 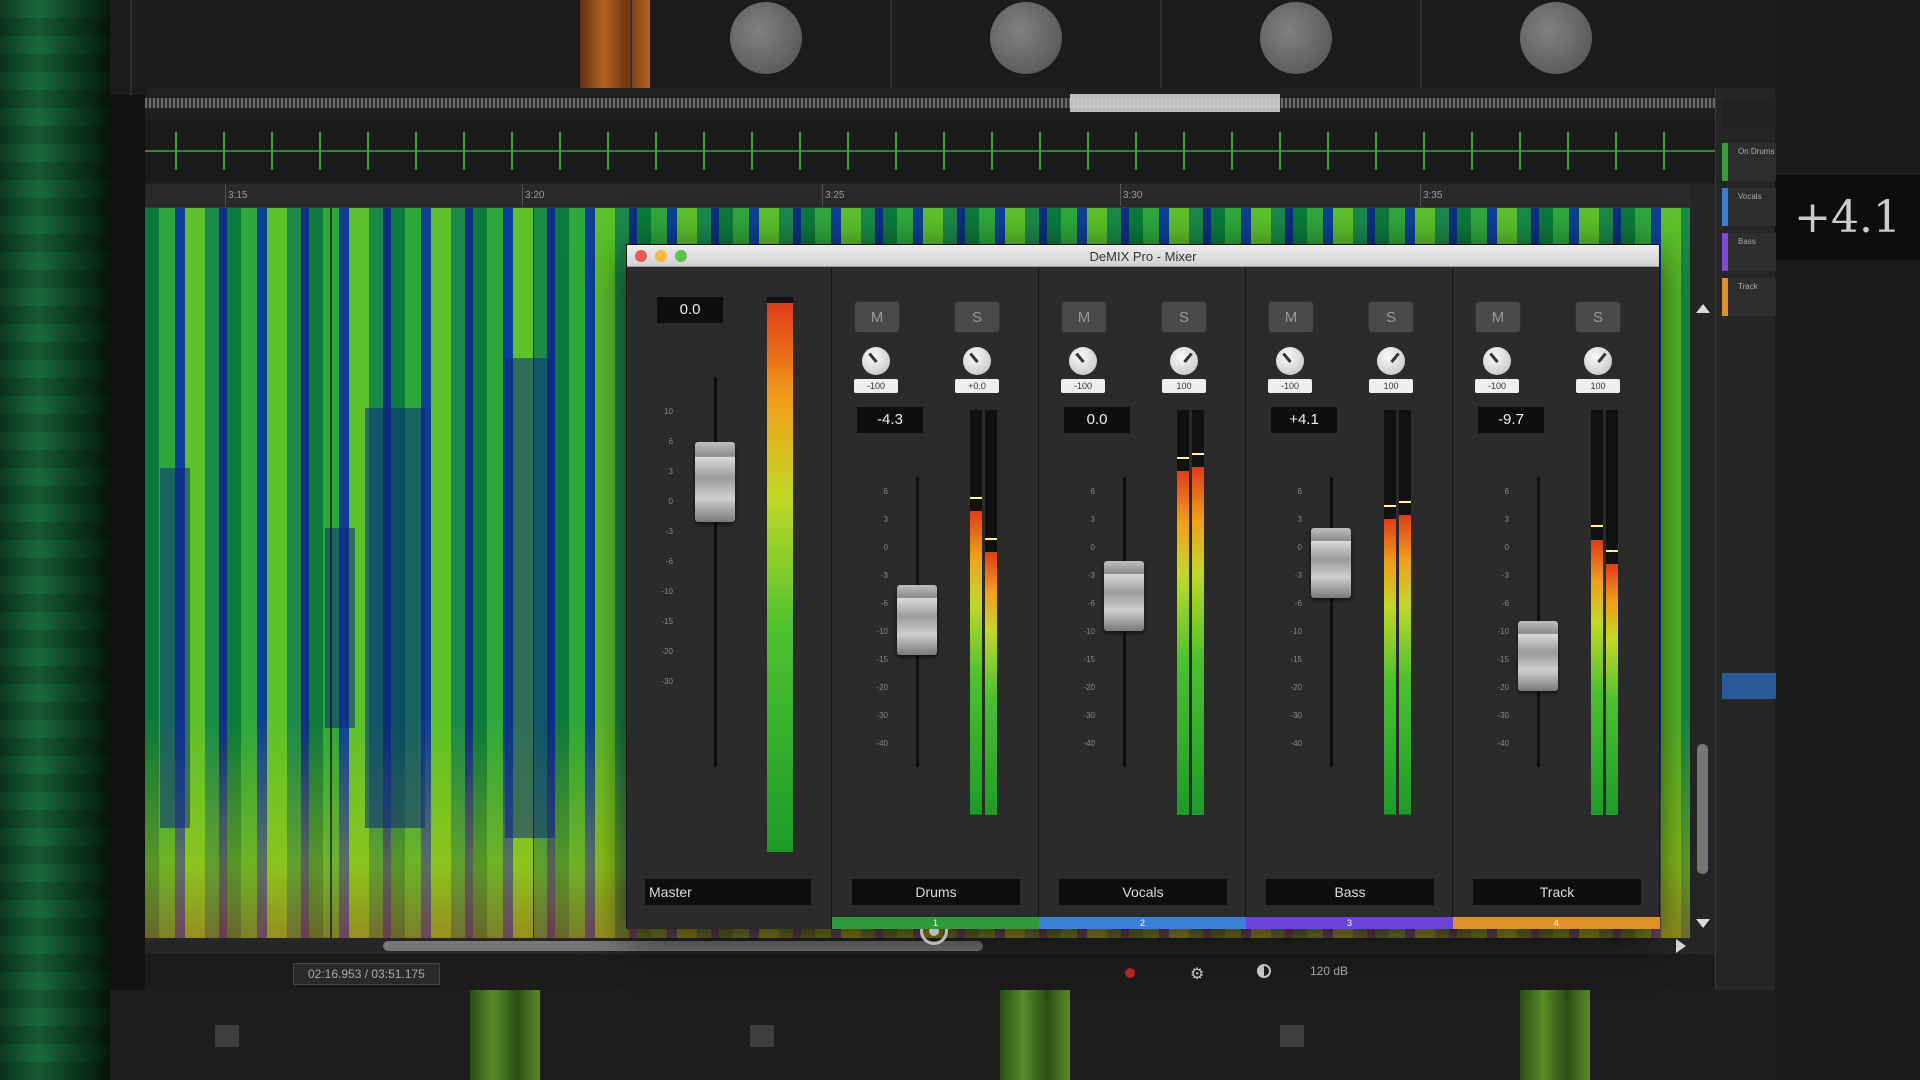 I want to click on scroll-up-icon, so click(x=1703, y=308).